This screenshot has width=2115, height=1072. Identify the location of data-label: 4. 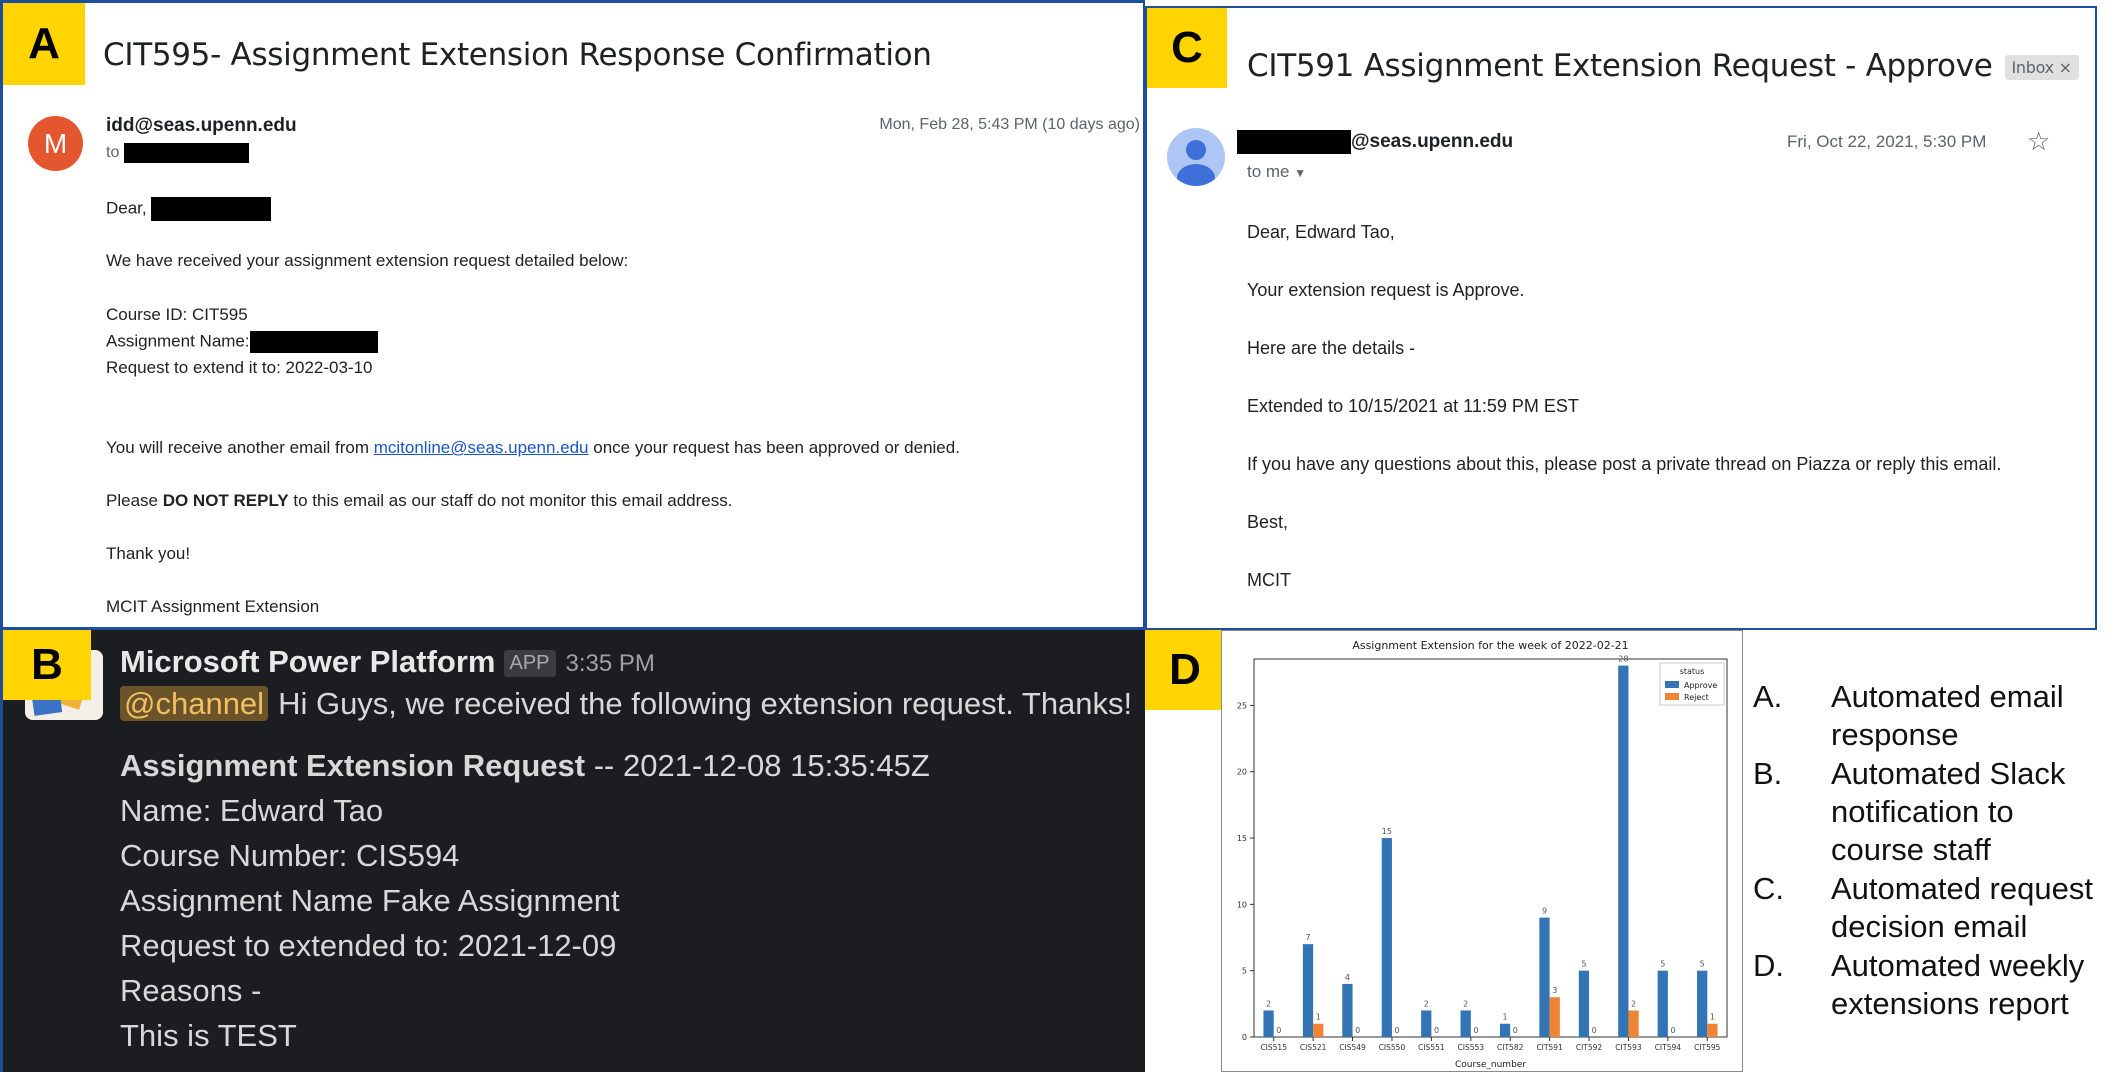
(1347, 977).